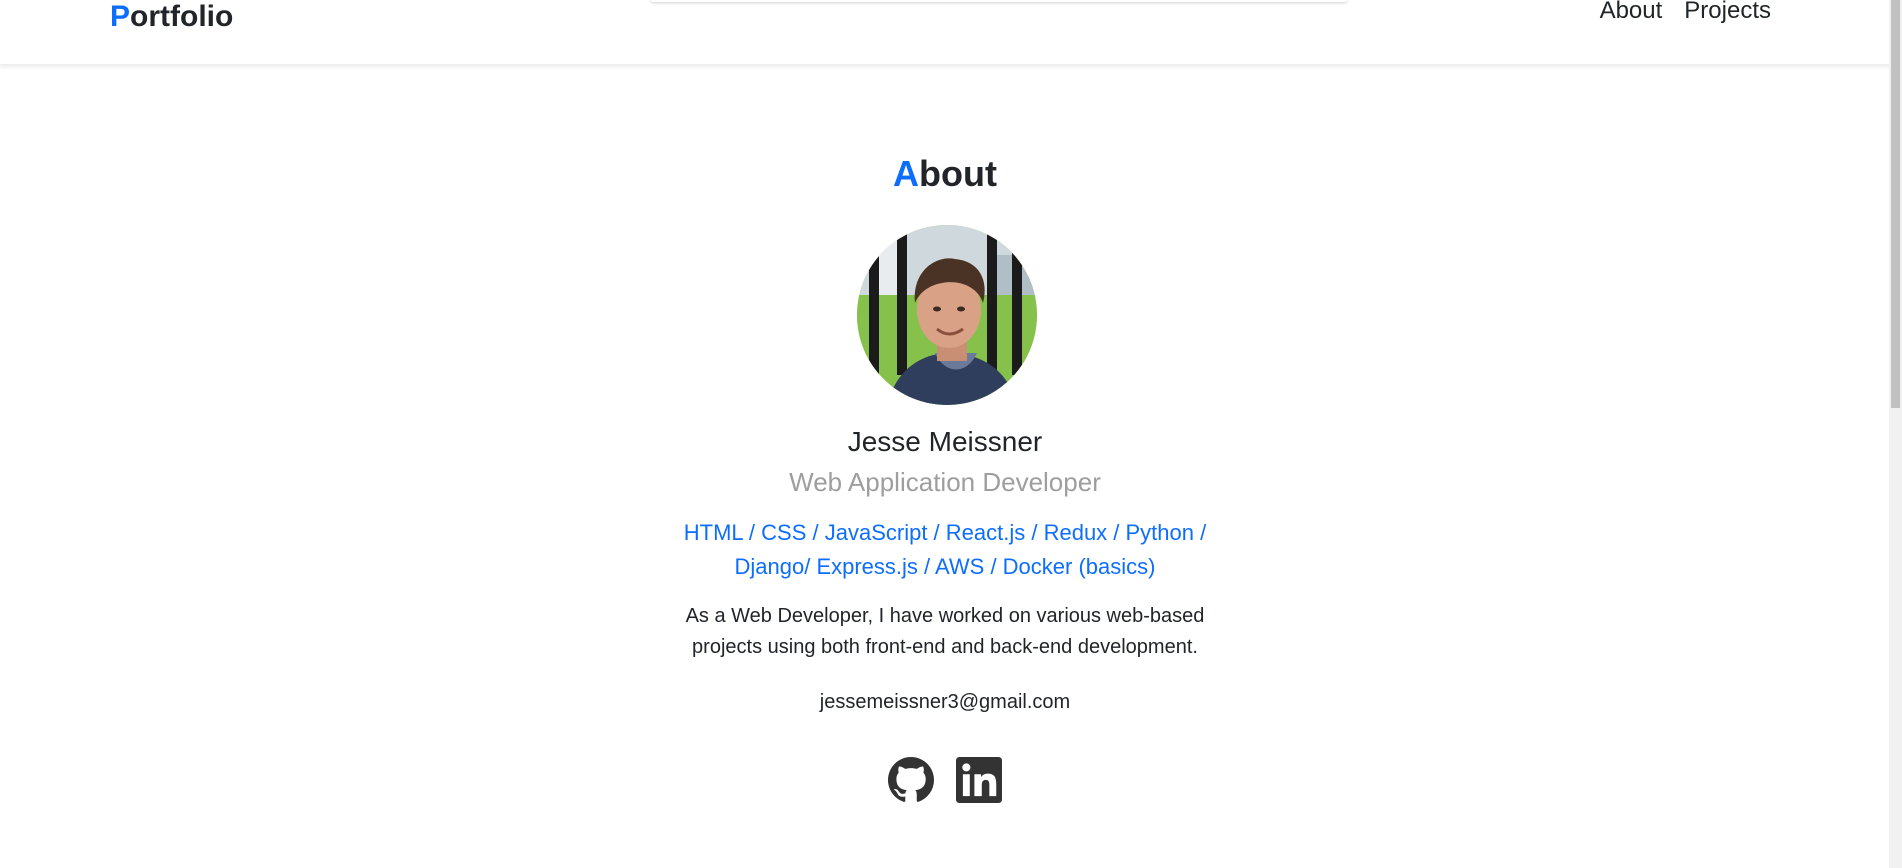  What do you see at coordinates (1631, 11) in the screenshot?
I see `nav-link-about: About` at bounding box center [1631, 11].